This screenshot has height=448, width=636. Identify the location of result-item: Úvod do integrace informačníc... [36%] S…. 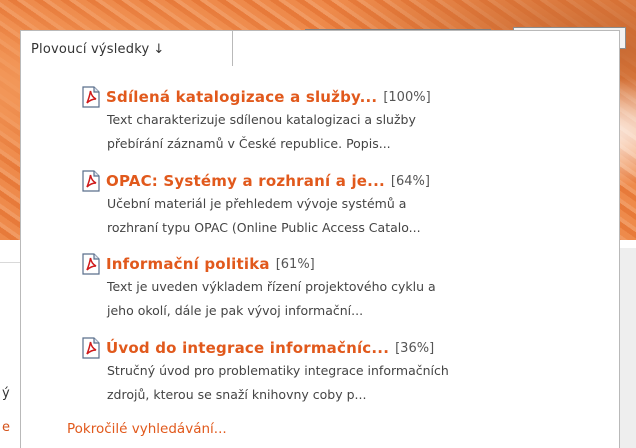
(340, 372).